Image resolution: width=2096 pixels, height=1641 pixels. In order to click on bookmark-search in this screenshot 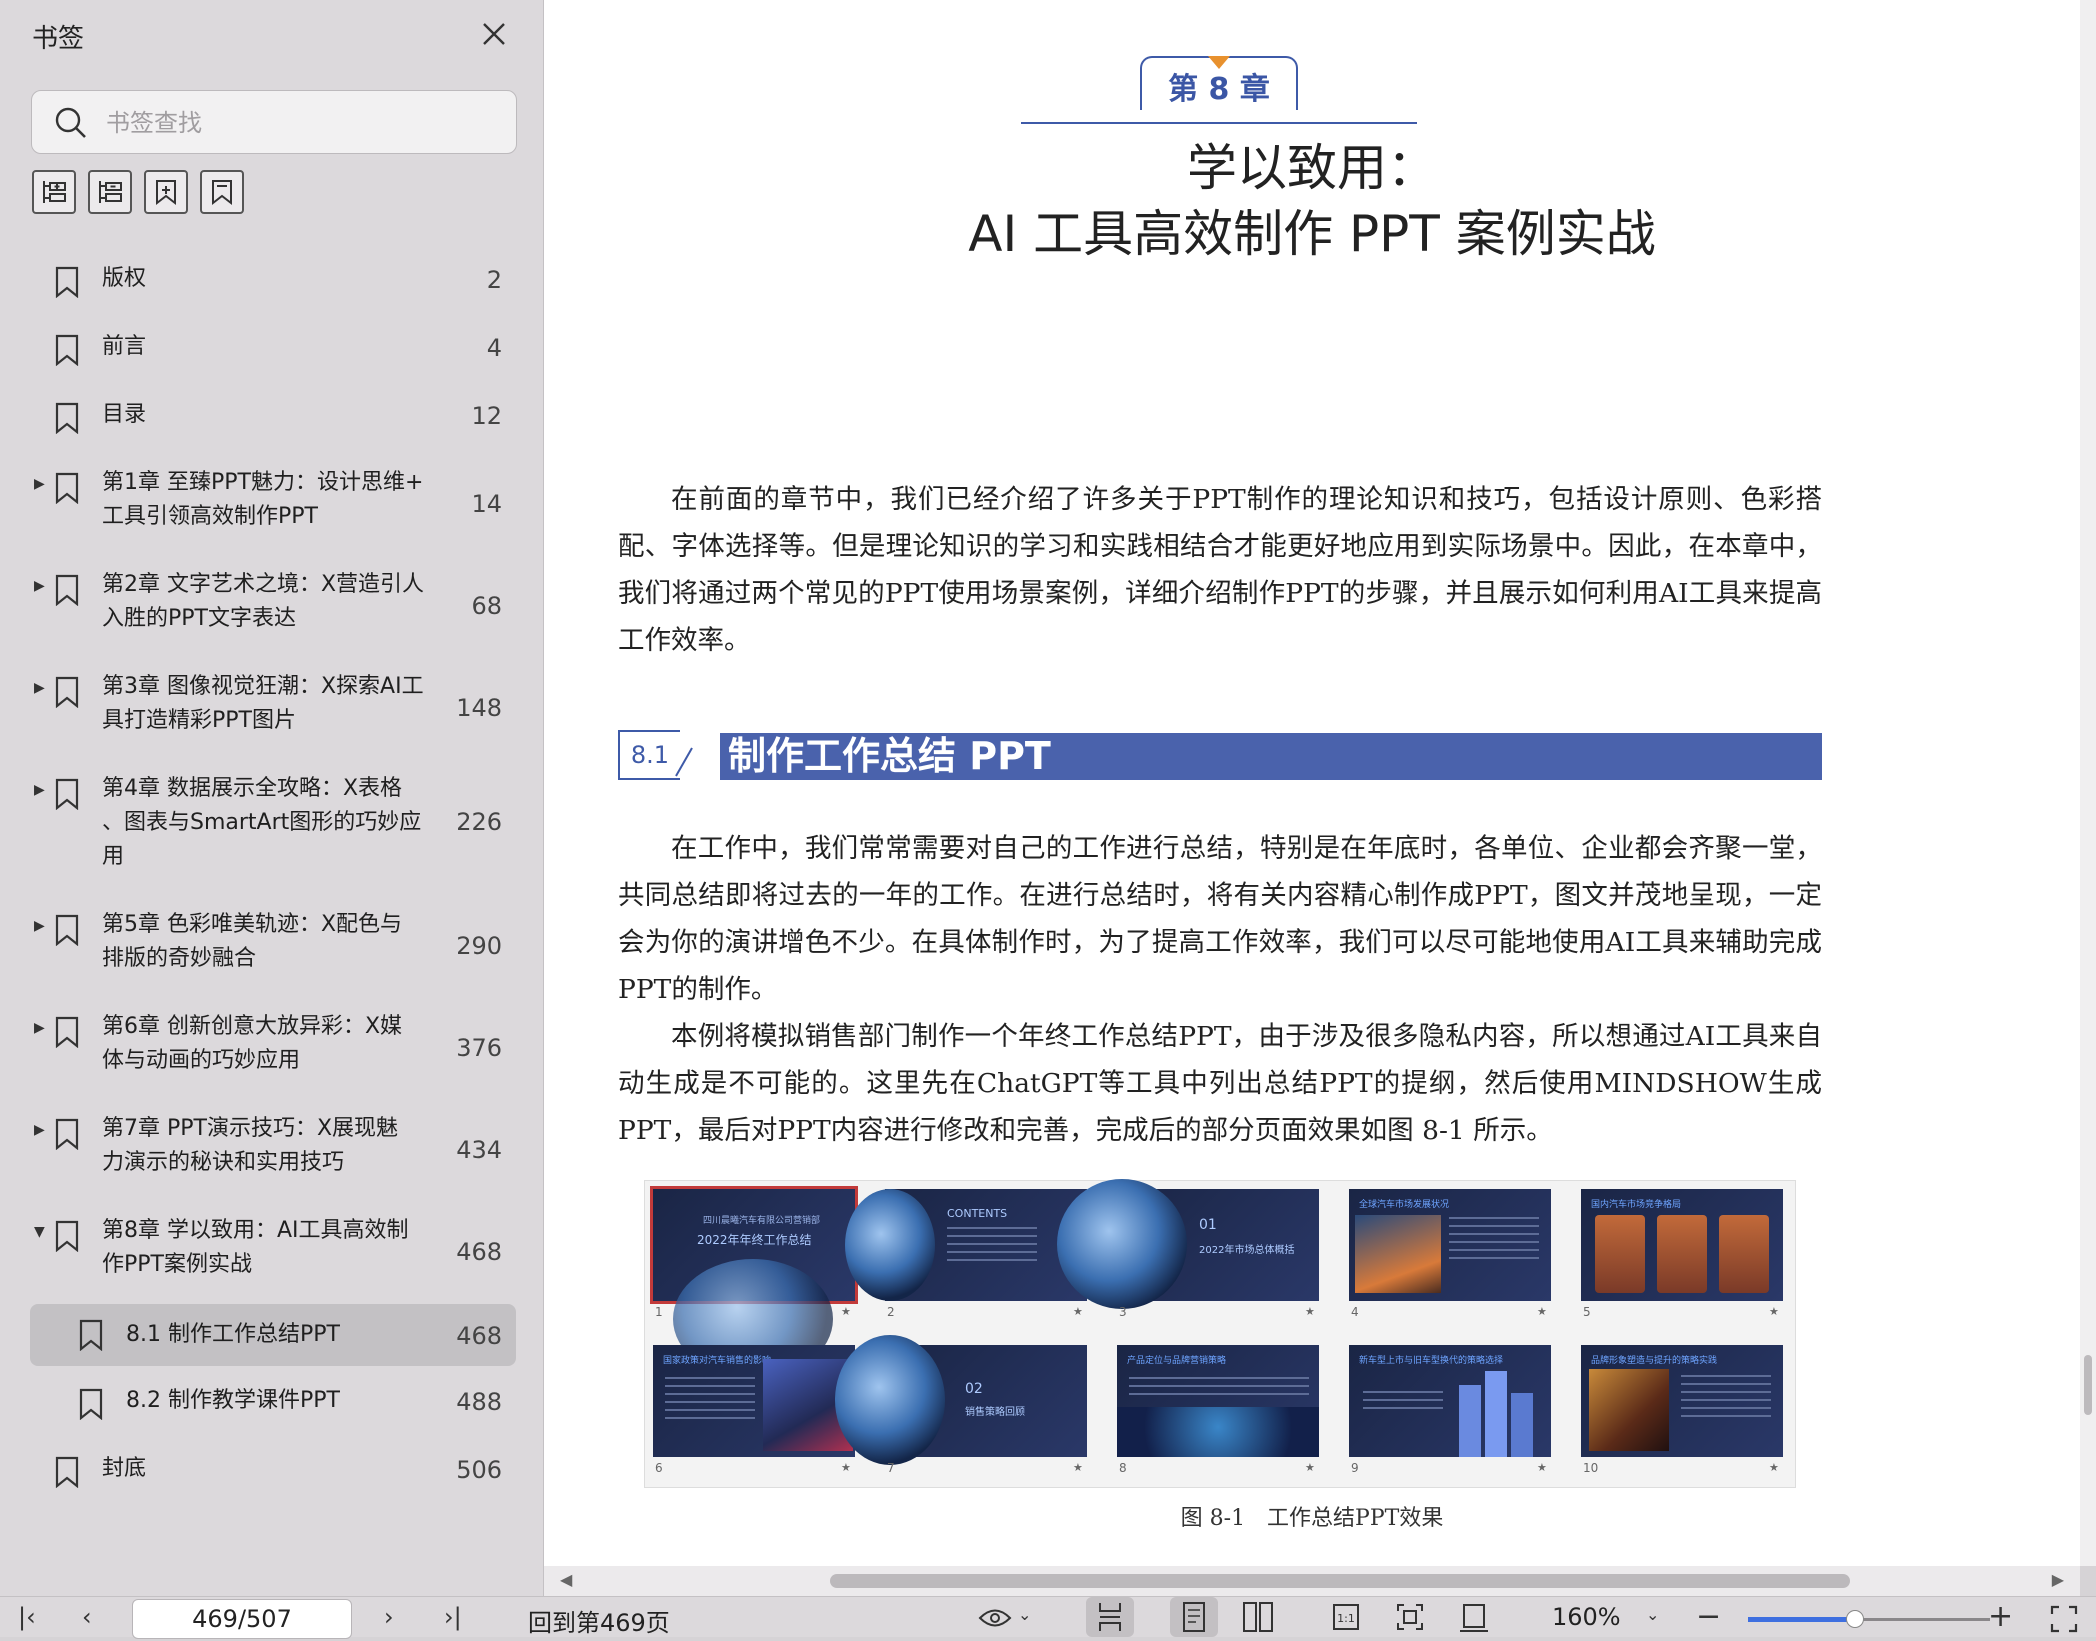, I will do `click(274, 122)`.